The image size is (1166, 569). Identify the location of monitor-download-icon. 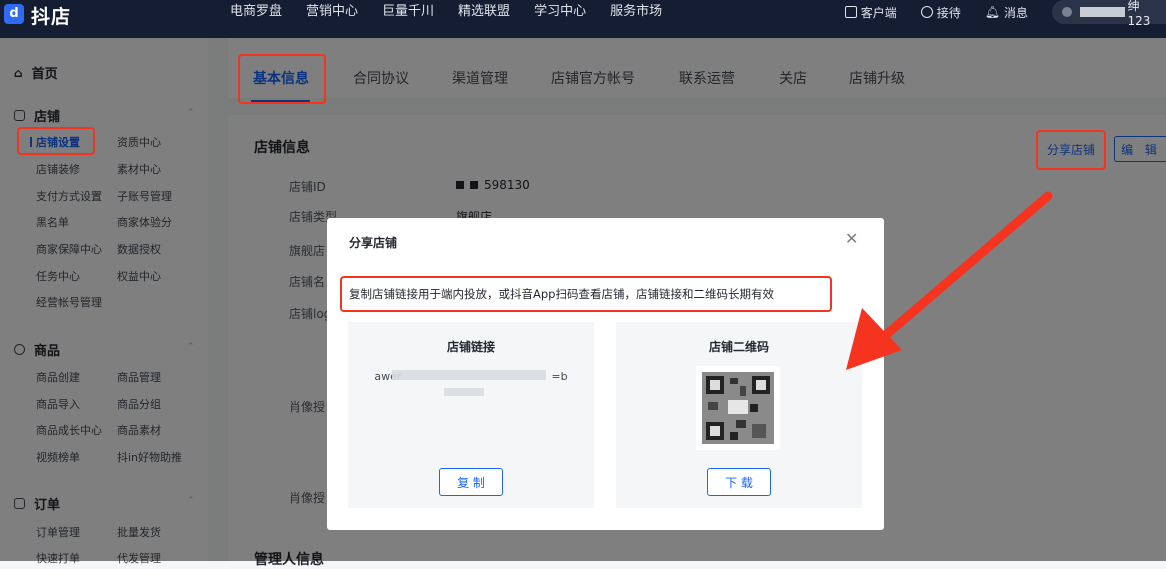
(850, 12).